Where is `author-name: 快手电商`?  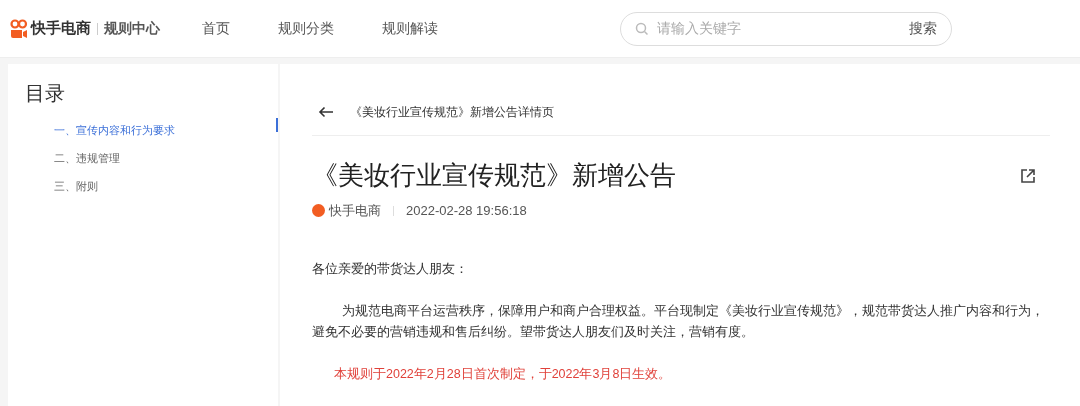
author-name: 快手电商 is located at coordinates (355, 211).